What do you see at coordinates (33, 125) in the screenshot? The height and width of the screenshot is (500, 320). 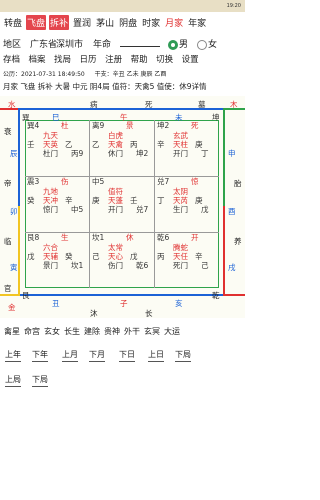 I see `palace-number: 巽4` at bounding box center [33, 125].